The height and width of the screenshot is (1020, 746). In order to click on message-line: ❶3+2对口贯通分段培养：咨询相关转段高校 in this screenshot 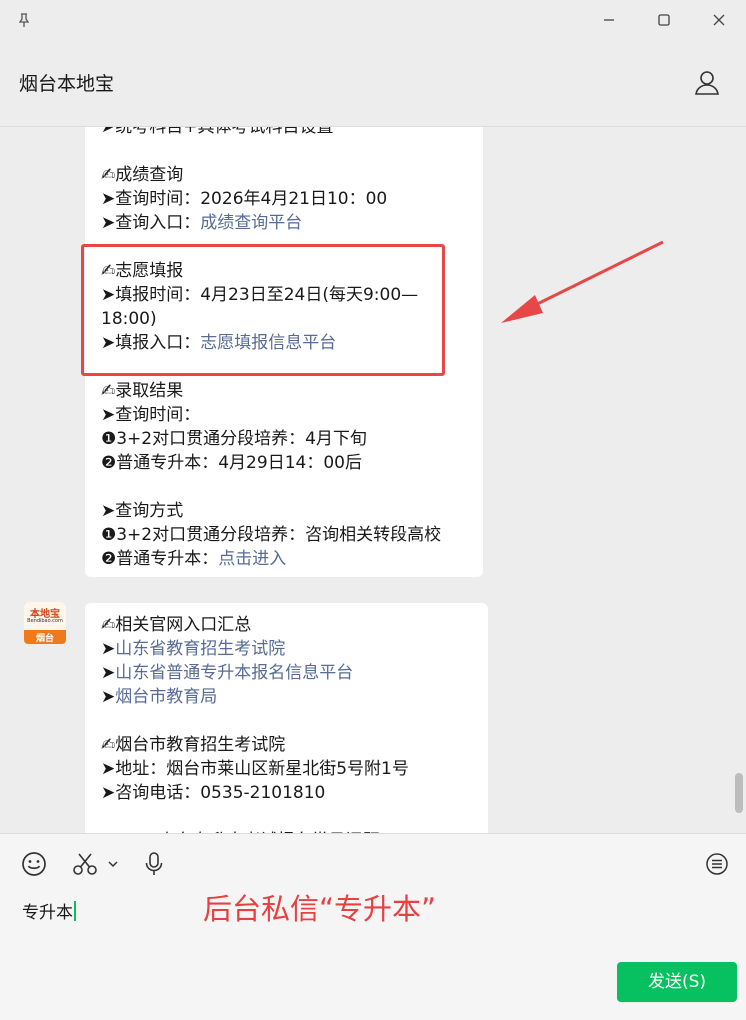, I will do `click(284, 535)`.